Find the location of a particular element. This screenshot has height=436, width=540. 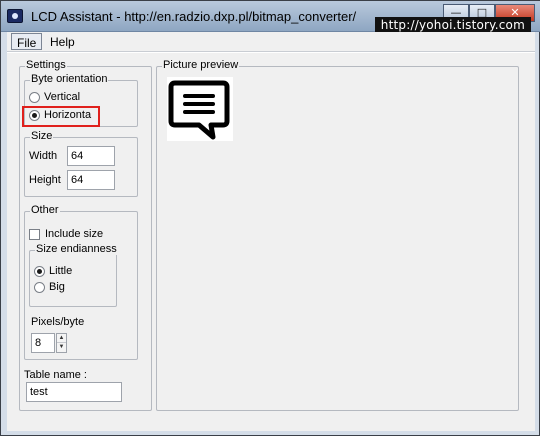

table-name-label: Table name : is located at coordinates (55, 375).